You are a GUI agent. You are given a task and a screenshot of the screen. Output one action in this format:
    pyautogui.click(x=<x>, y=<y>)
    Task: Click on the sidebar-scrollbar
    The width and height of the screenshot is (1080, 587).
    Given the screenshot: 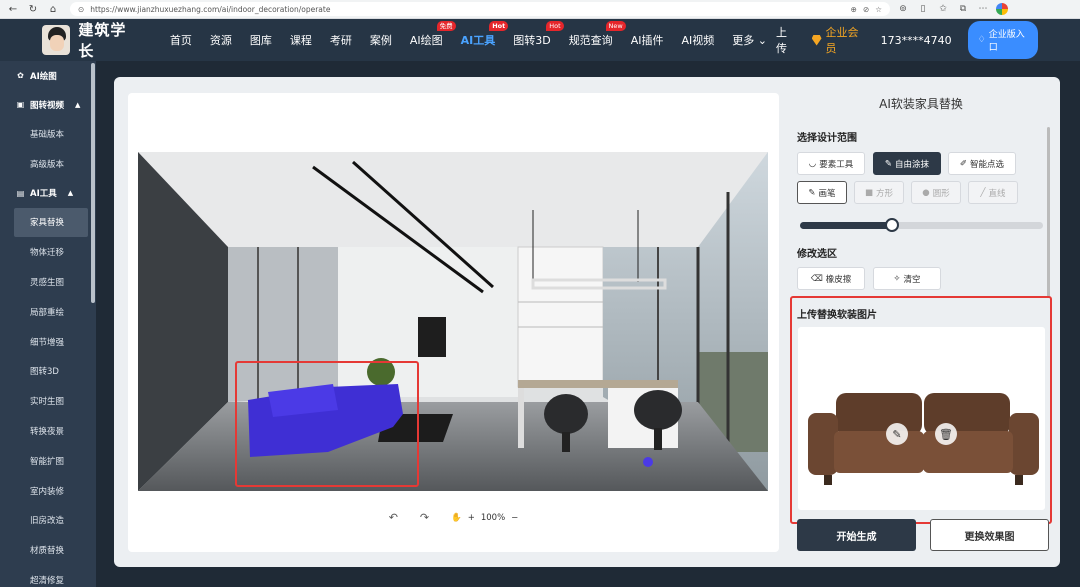 What is the action you would take?
    pyautogui.click(x=93, y=183)
    